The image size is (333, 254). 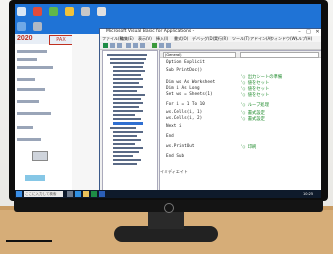 What do you see at coordinates (40, 156) in the screenshot?
I see `pdf-button` at bounding box center [40, 156].